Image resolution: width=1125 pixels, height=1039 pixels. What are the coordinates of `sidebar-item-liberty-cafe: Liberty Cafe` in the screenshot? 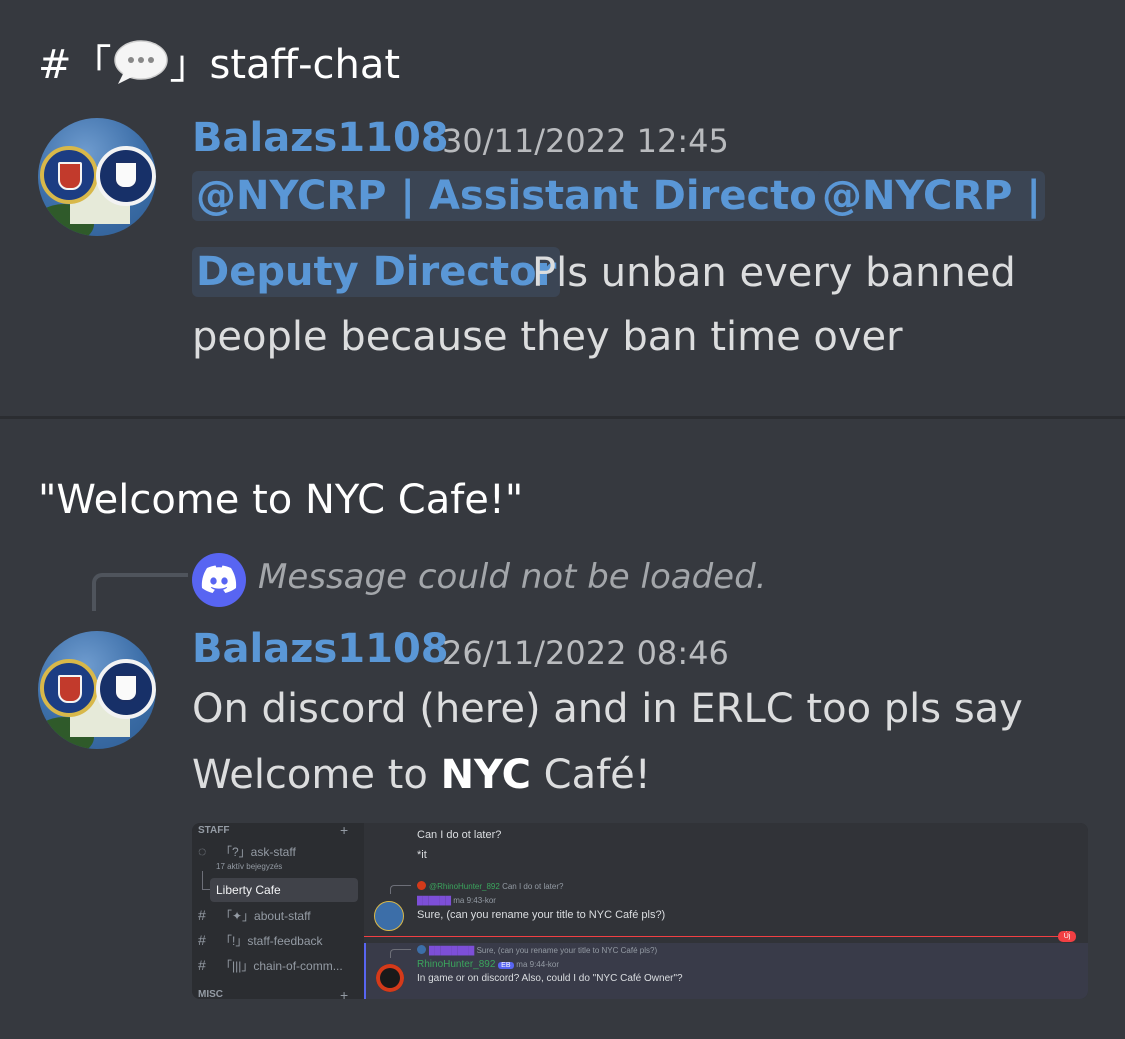 It's located at (284, 890).